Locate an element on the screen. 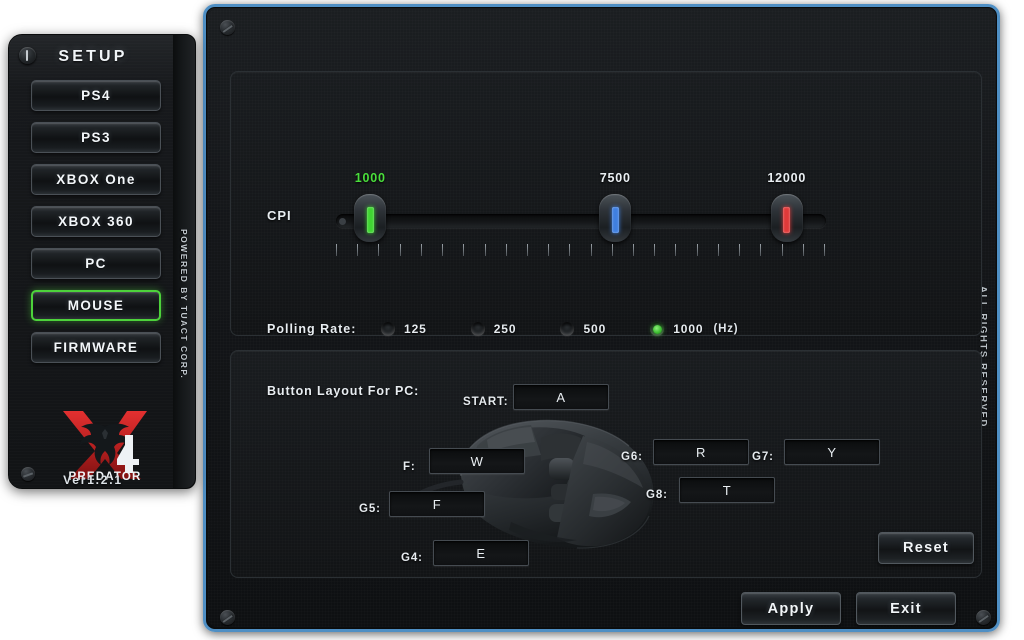 Image resolution: width=1024 pixels, height=640 pixels. cpi-slider-handle-1: 1000 is located at coordinates (370, 206).